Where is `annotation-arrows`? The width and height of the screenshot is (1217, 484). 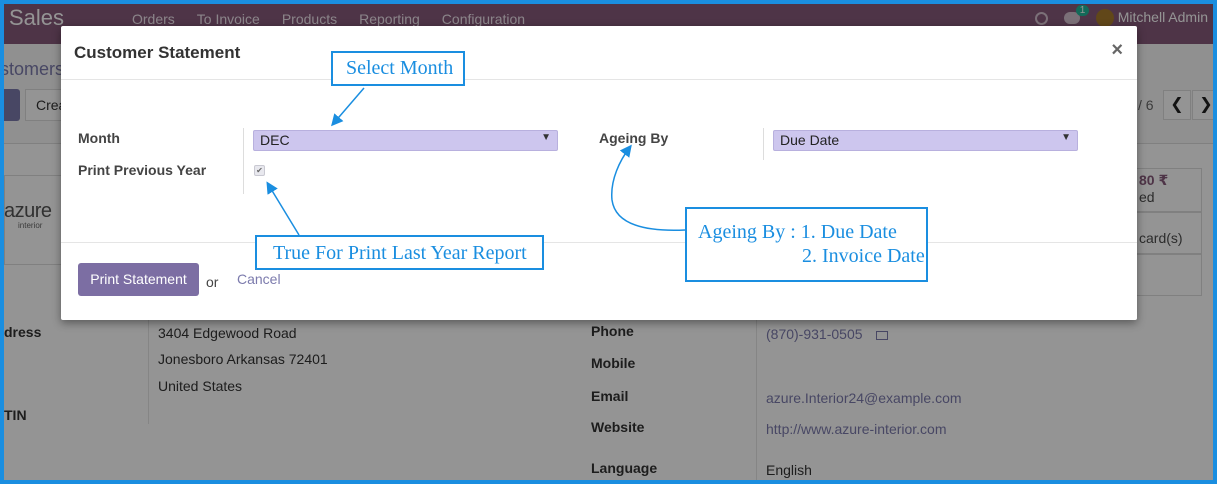 annotation-arrows is located at coordinates (476, 161).